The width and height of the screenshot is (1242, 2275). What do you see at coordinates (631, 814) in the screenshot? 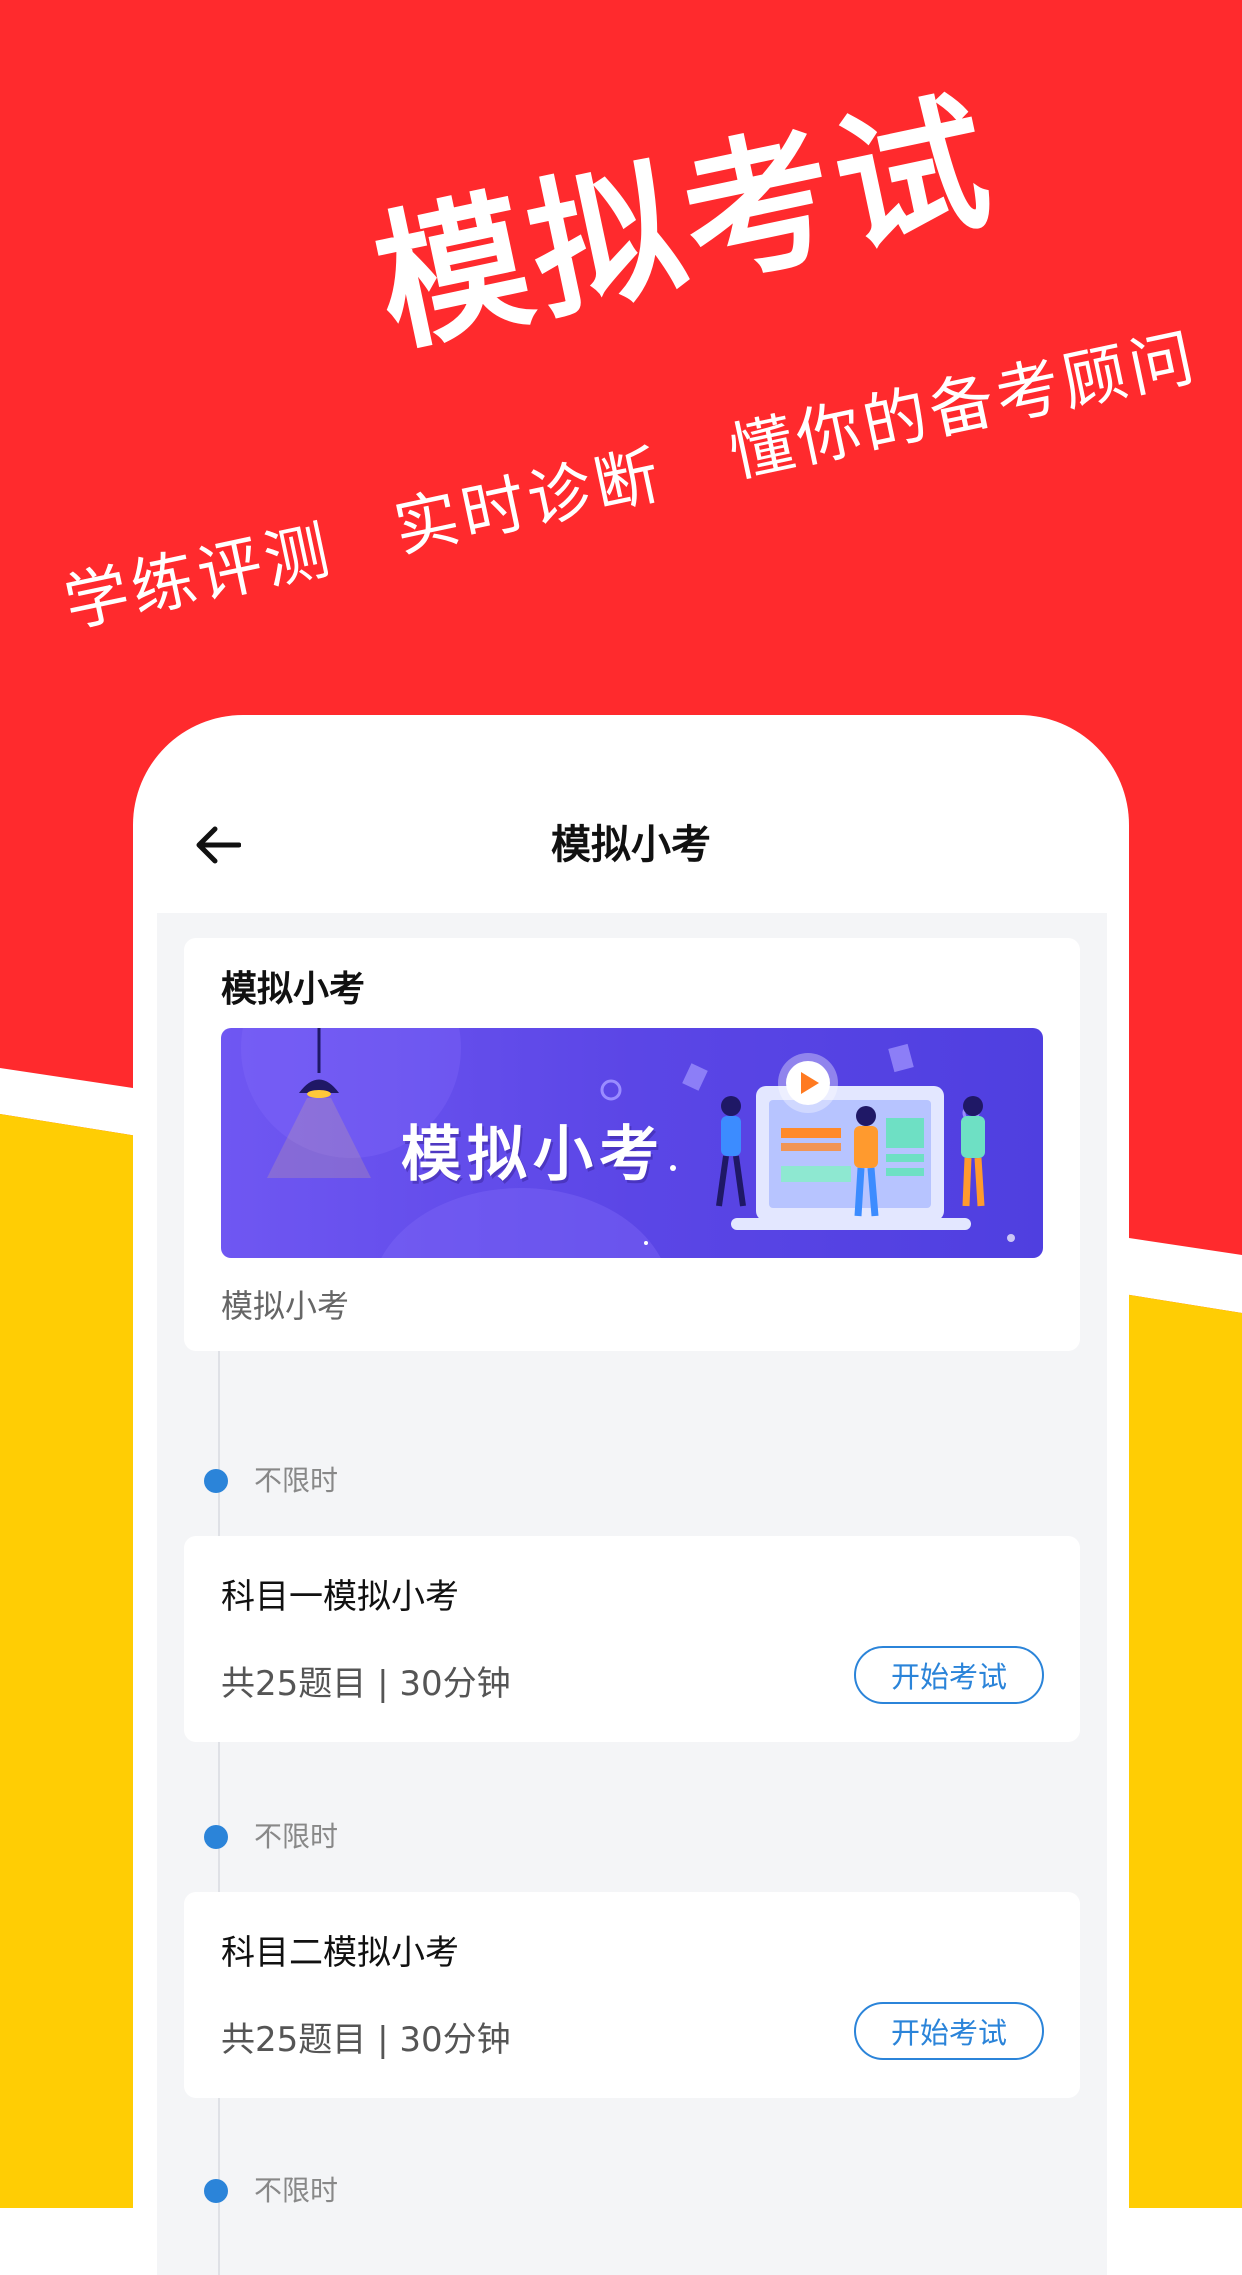
I see `nav-bar: 模拟小考` at bounding box center [631, 814].